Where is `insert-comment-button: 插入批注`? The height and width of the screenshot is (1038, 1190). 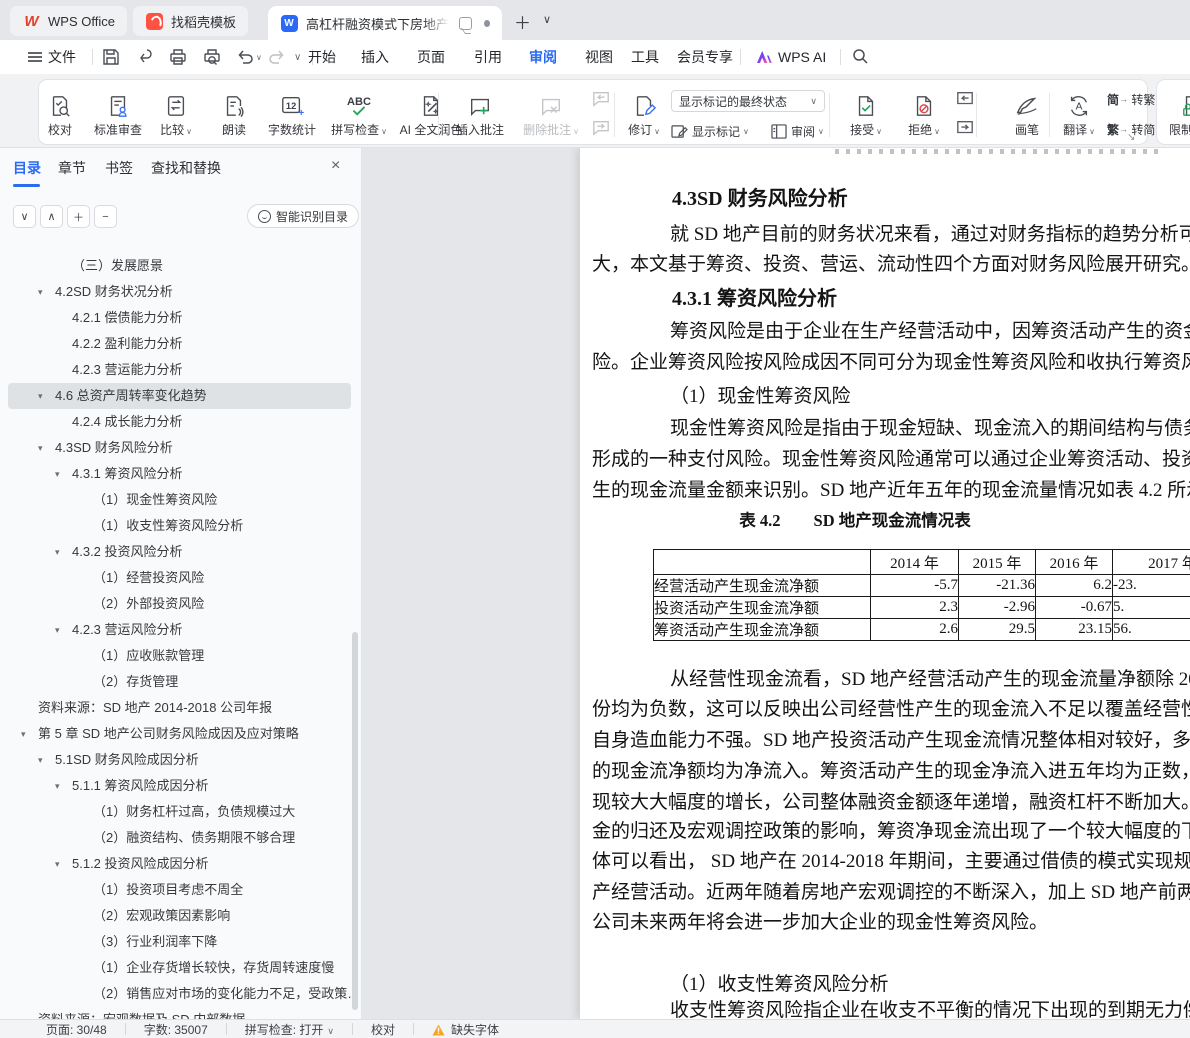
insert-comment-button: 插入批注 is located at coordinates (480, 115).